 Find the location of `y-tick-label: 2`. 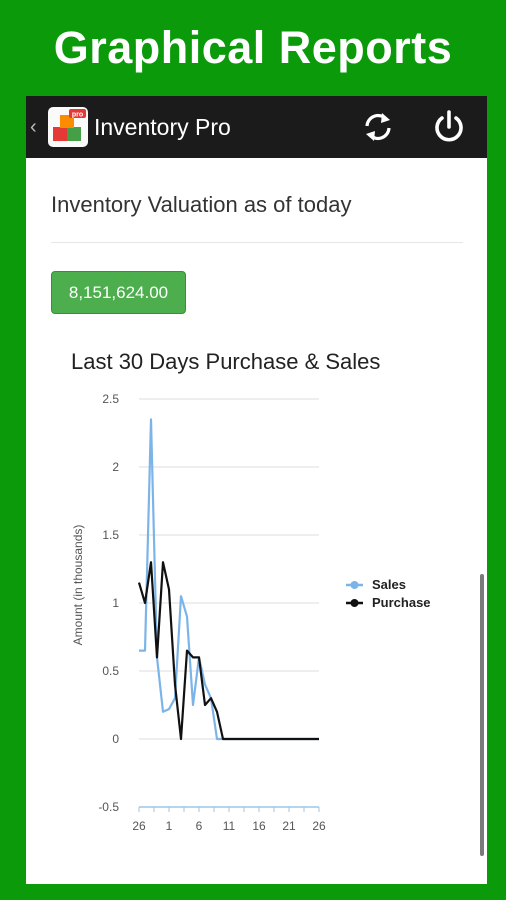

y-tick-label: 2 is located at coordinates (115, 467).